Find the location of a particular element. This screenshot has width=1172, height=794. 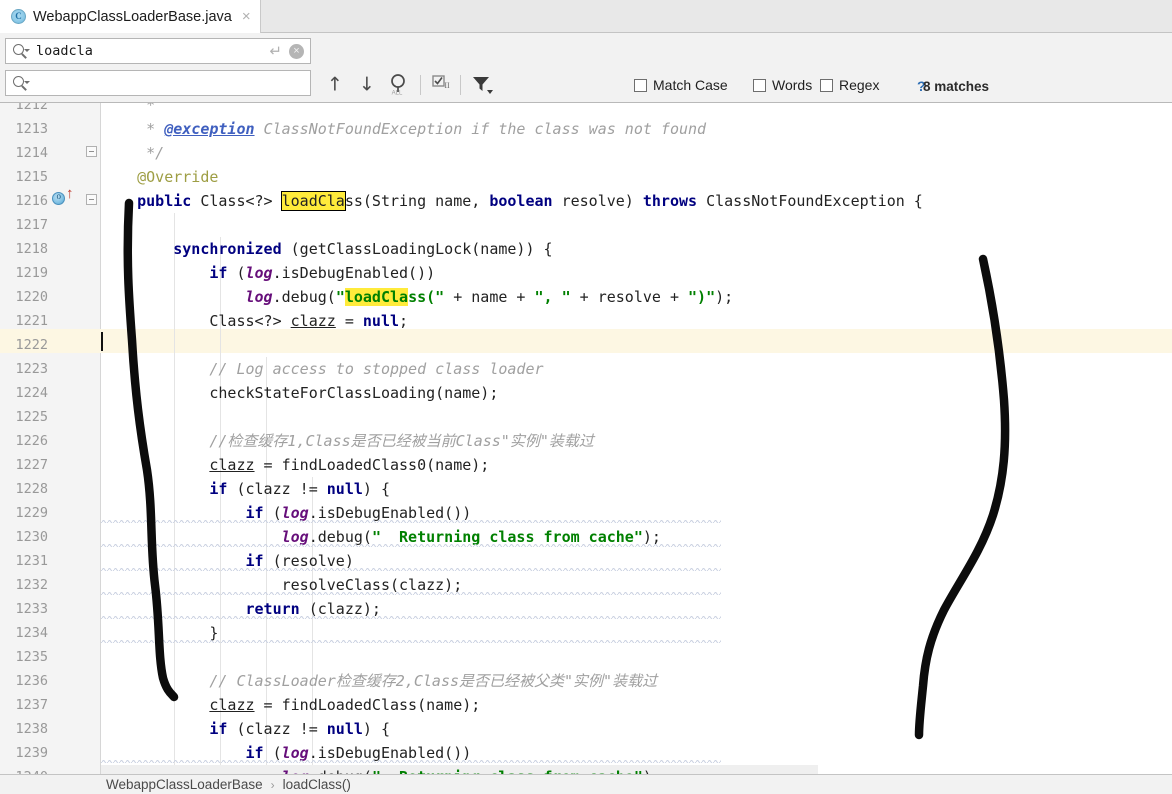

code-line-1215: @Override is located at coordinates (160, 177).